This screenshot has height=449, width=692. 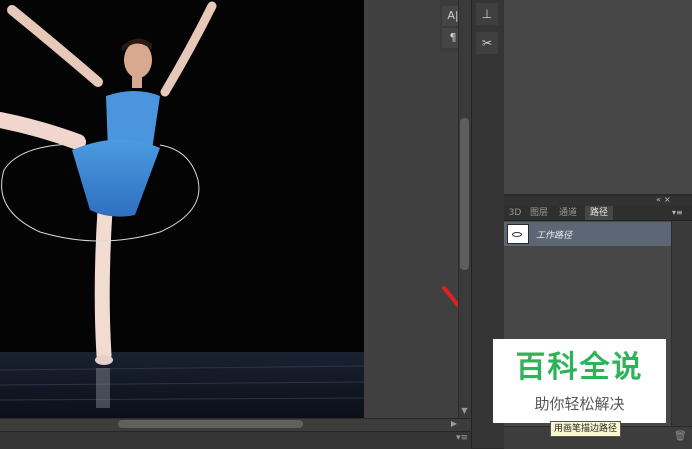 What do you see at coordinates (681, 323) in the screenshot?
I see `paths-scrollbar` at bounding box center [681, 323].